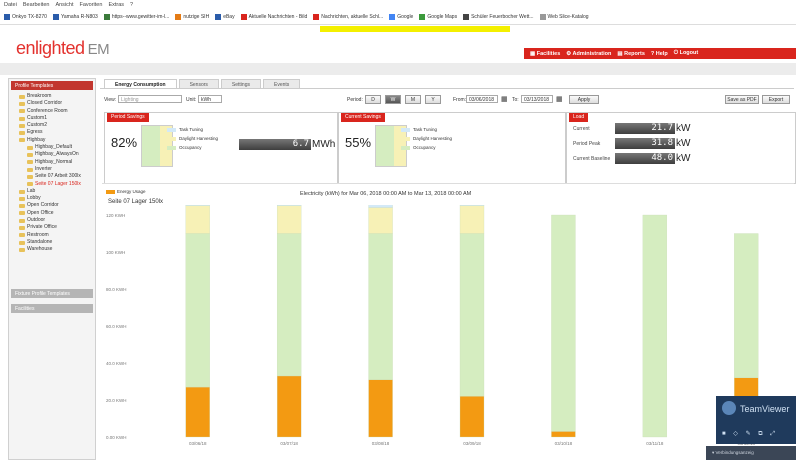  I want to click on tree-item: Inverter, so click(57, 169).